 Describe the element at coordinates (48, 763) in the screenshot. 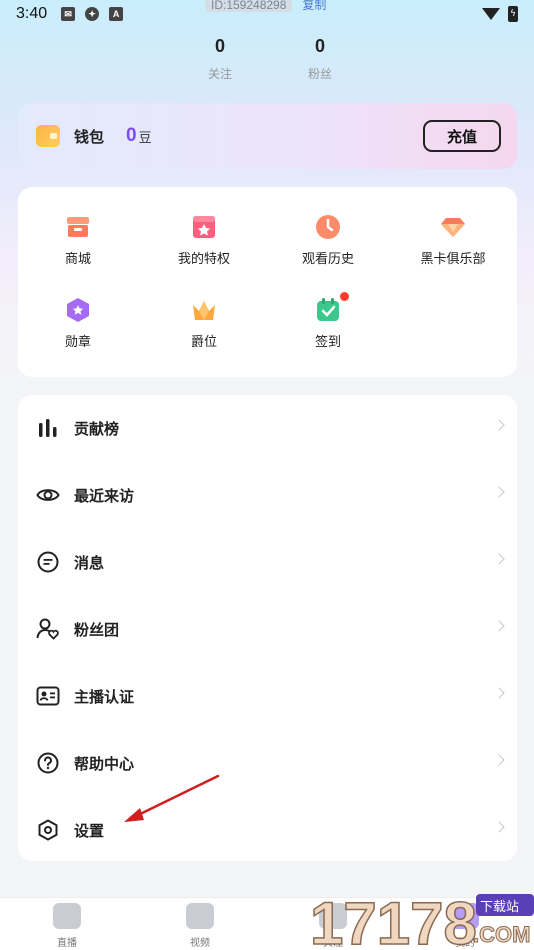

I see `help-icon` at that location.